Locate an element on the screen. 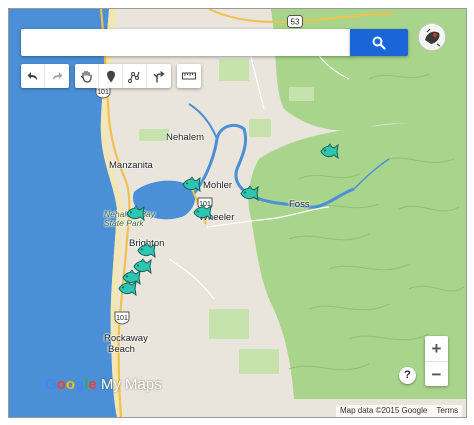 Image resolution: width=474 pixels, height=425 pixels. directions-icon is located at coordinates (159, 76).